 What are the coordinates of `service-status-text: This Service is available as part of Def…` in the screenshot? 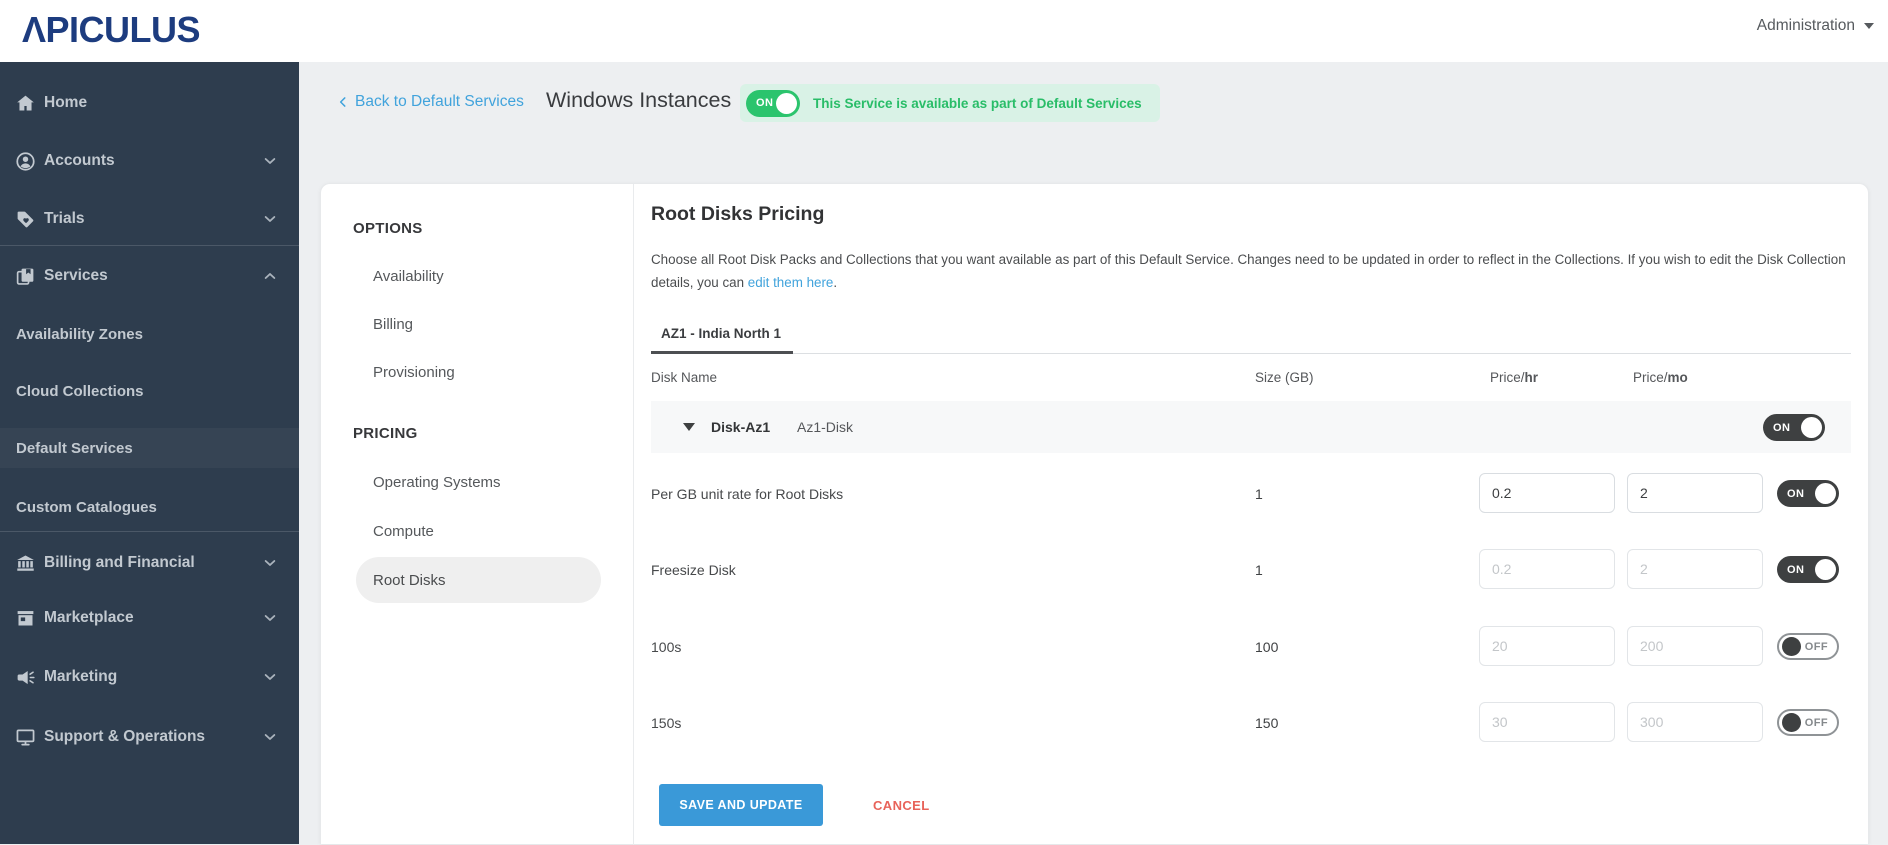 It's located at (977, 103).